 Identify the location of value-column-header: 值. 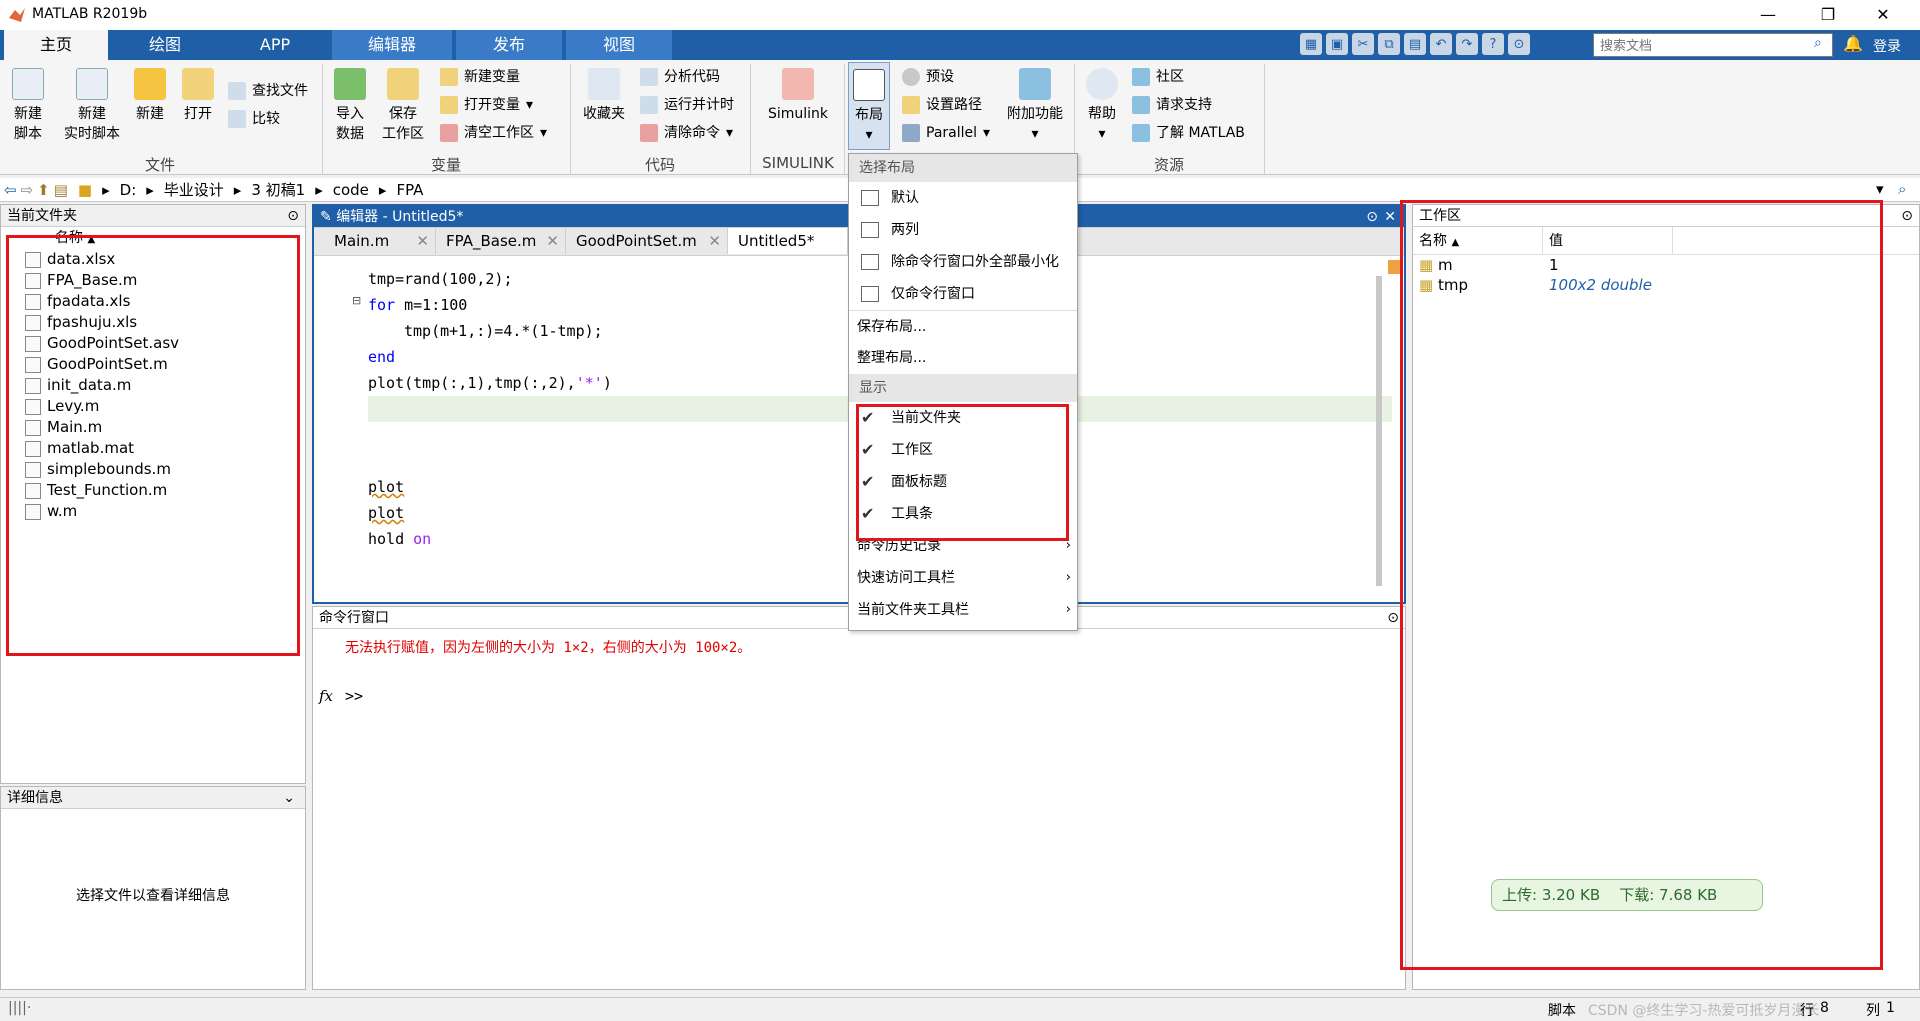
(1608, 240).